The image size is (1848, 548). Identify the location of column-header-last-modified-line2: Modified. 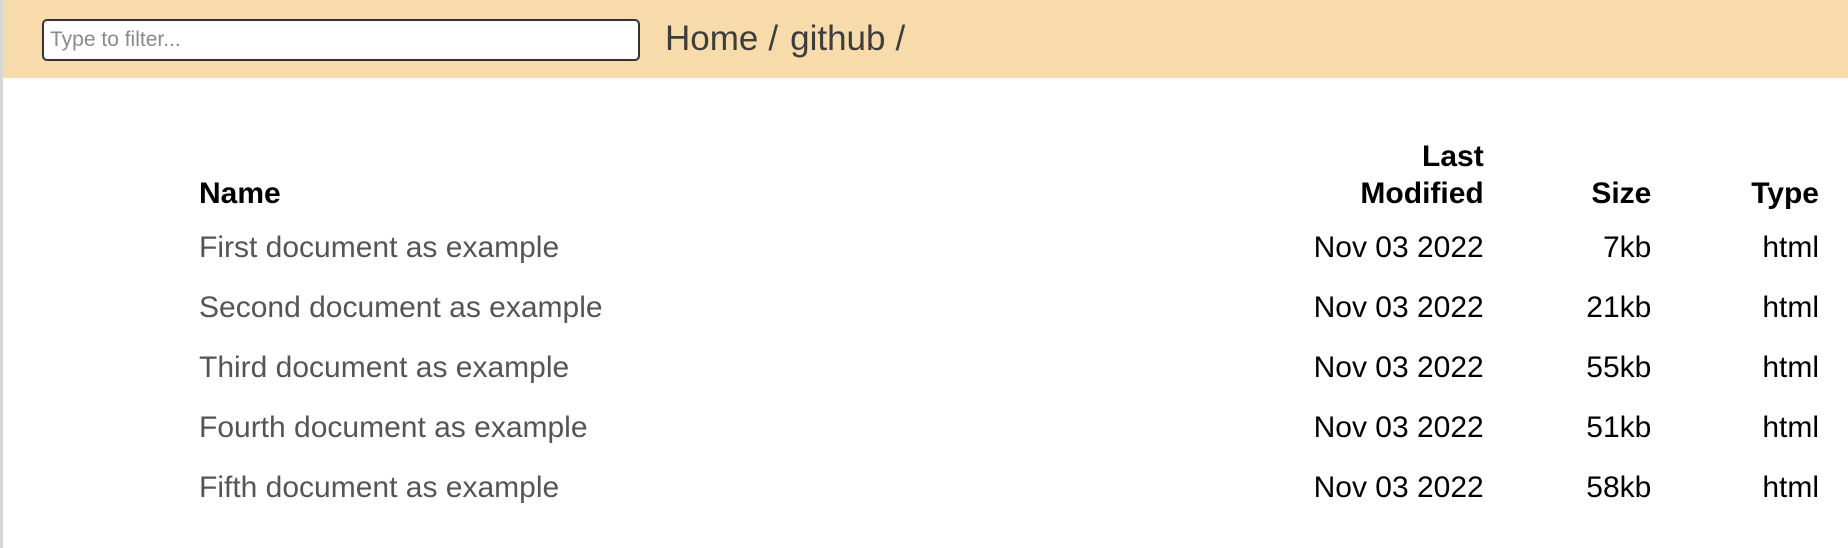
(1422, 193).